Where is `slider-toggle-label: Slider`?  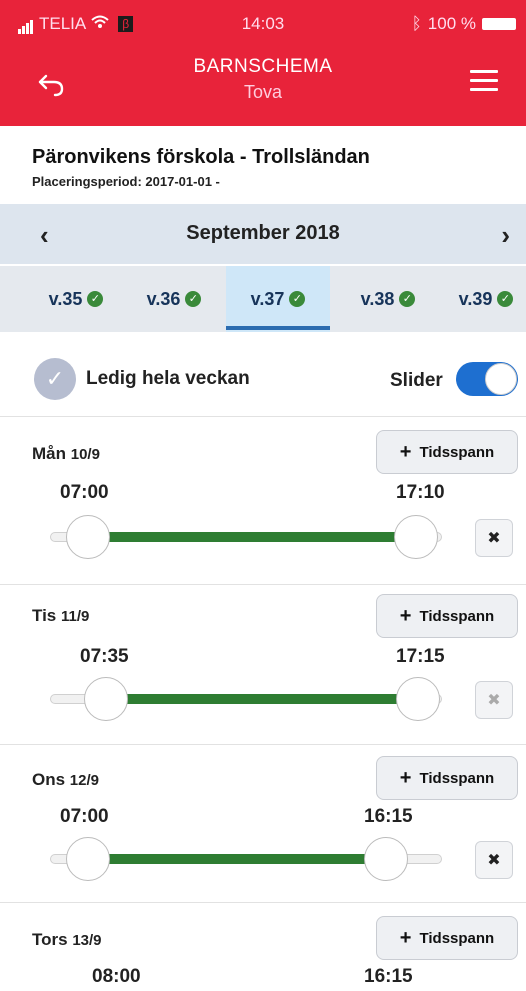
slider-toggle-label: Slider is located at coordinates (416, 380).